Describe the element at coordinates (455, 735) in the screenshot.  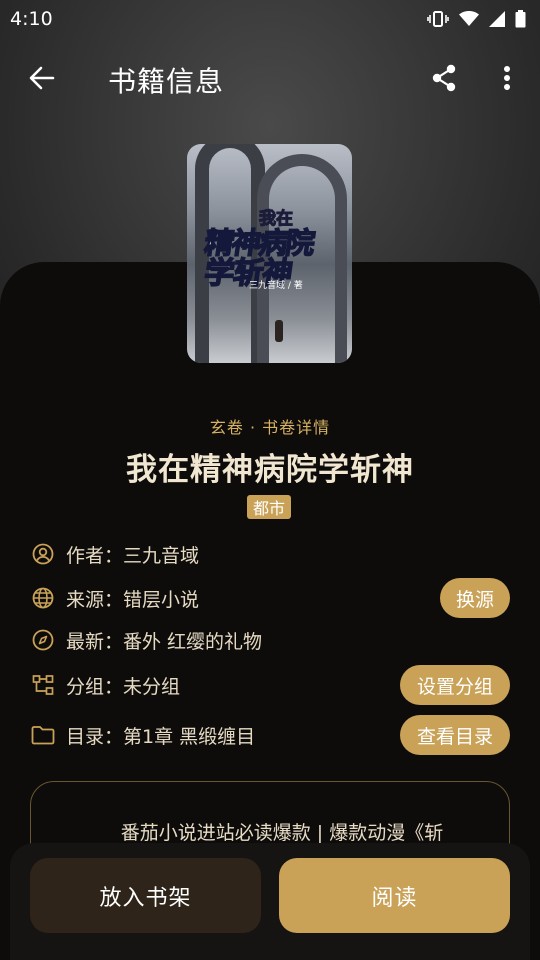
I see `view-toc-button: 查看目录` at that location.